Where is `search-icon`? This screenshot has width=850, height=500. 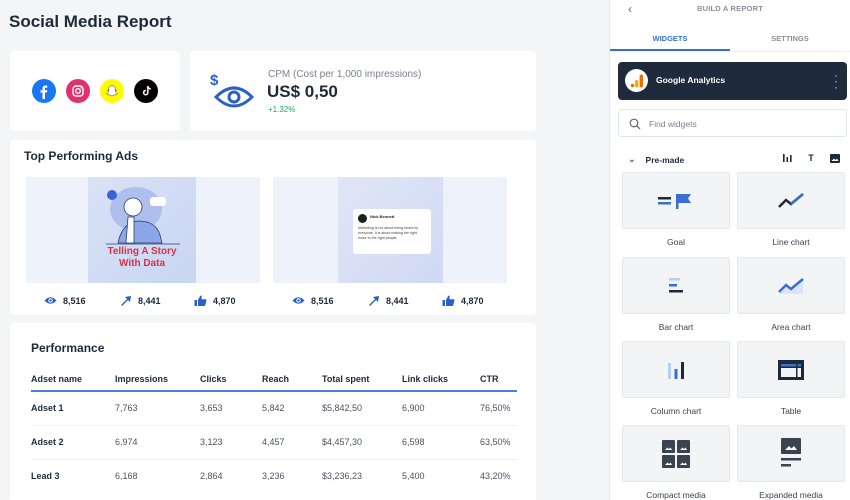 search-icon is located at coordinates (635, 124).